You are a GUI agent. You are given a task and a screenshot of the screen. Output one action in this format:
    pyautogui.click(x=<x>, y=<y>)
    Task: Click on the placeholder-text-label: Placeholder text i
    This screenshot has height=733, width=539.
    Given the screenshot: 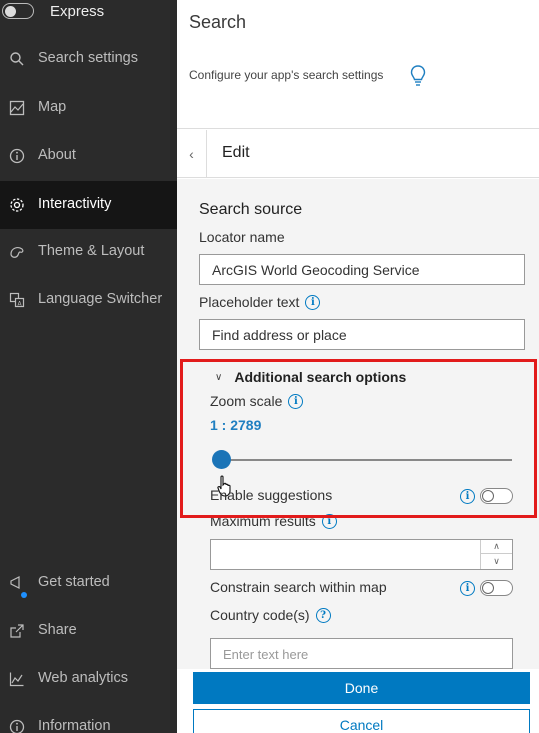 What is the action you would take?
    pyautogui.click(x=260, y=302)
    